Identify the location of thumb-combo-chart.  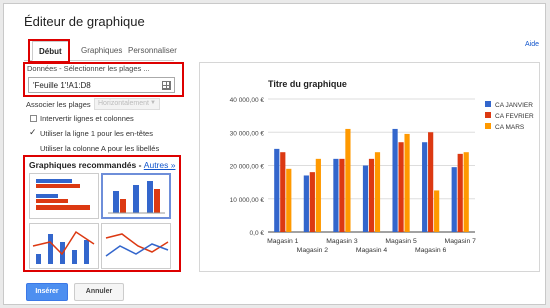
(64, 246).